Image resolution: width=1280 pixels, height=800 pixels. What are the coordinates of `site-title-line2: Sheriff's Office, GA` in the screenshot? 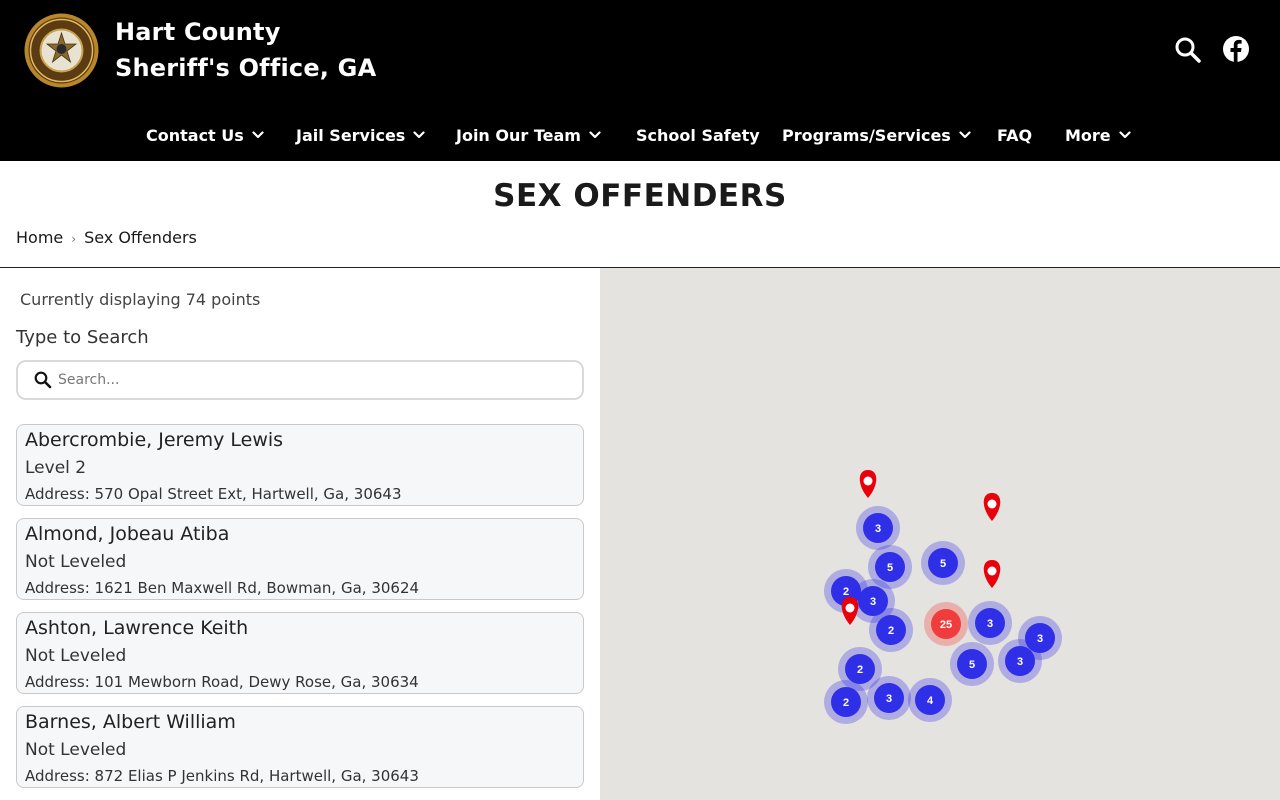 It's located at (246, 68).